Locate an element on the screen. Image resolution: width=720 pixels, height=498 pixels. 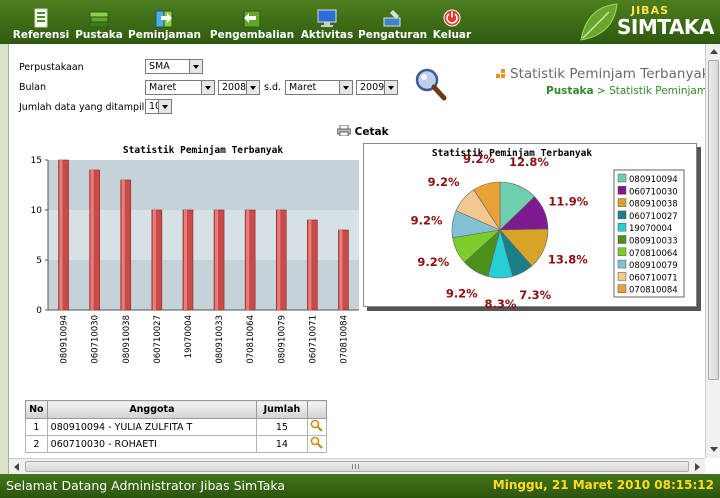
nav-label: Pustaka is located at coordinates (99, 35).